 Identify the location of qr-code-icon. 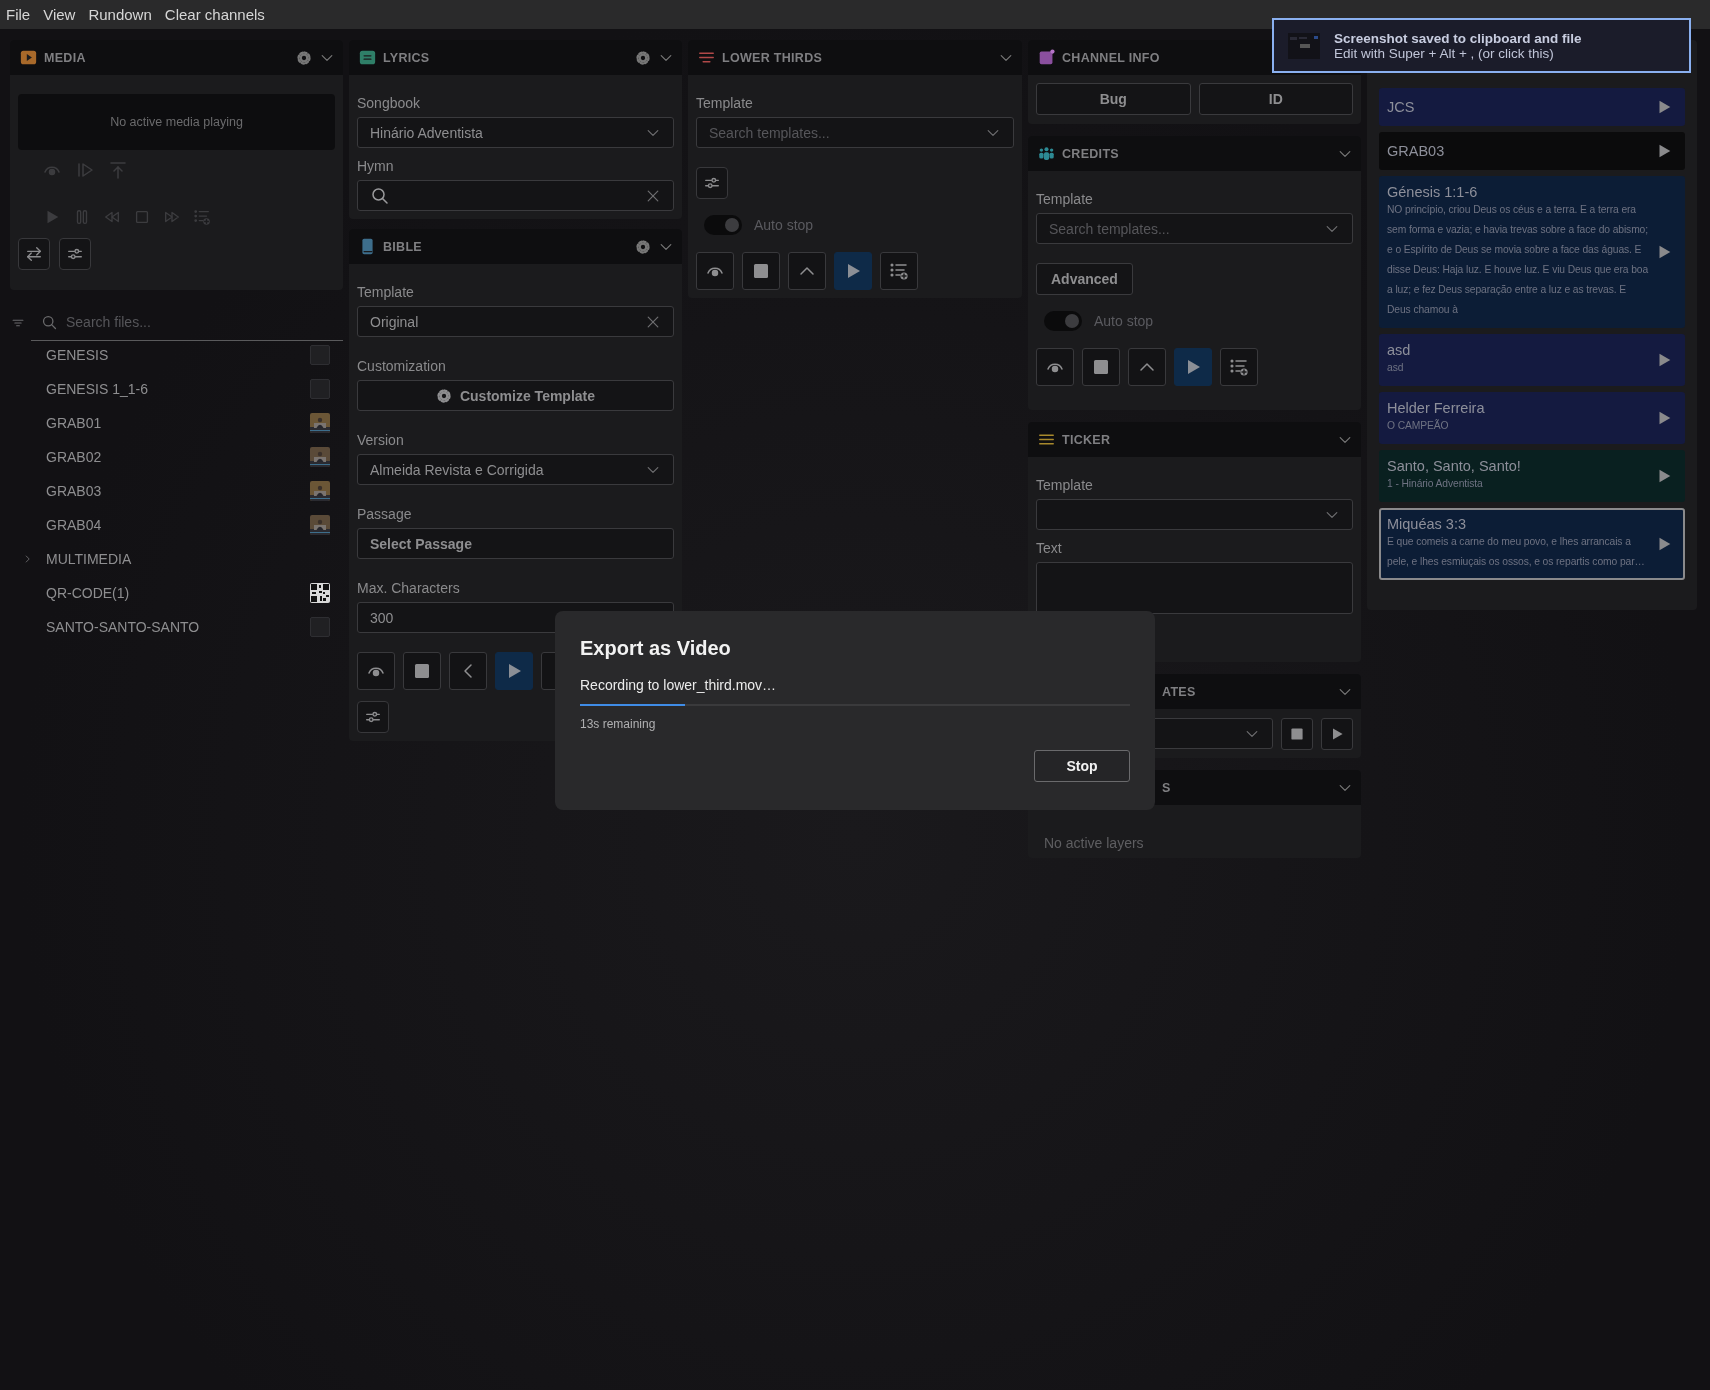
(320, 593).